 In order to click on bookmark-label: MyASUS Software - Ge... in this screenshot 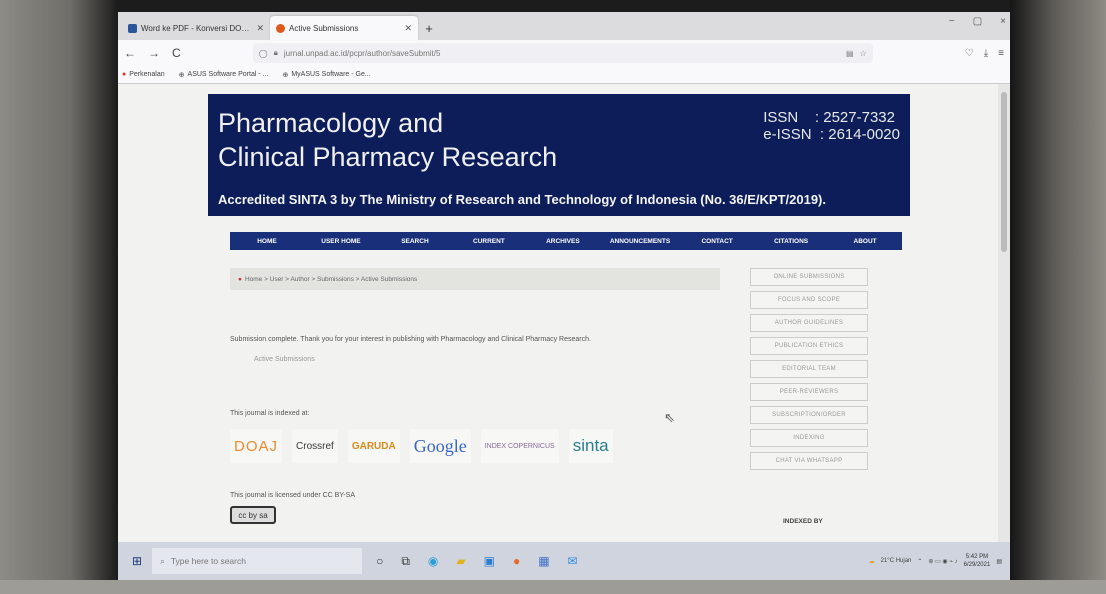, I will do `click(331, 74)`.